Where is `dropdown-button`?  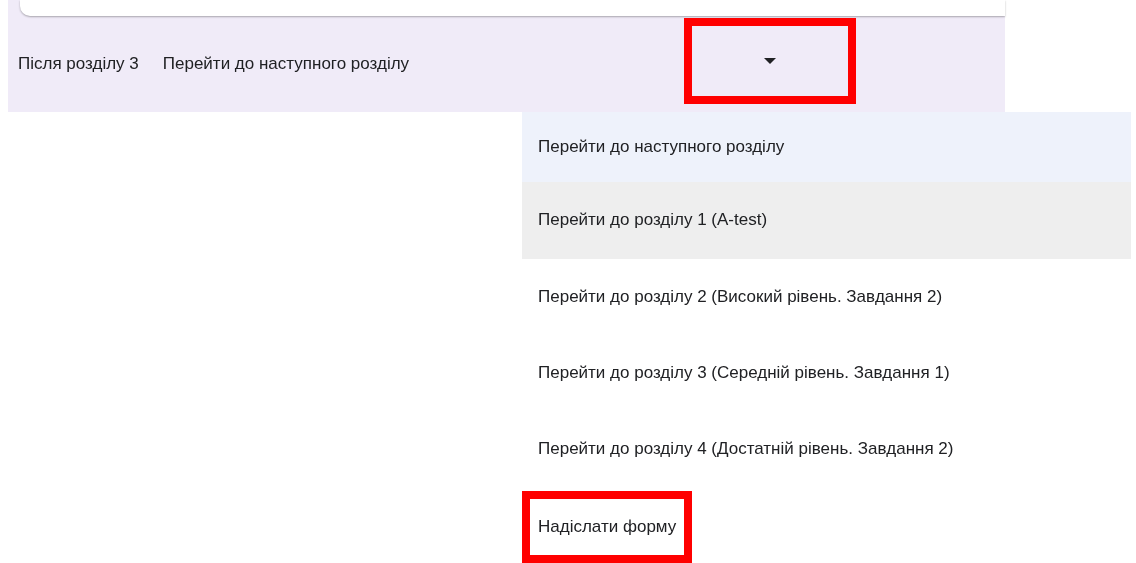
dropdown-button is located at coordinates (769, 61).